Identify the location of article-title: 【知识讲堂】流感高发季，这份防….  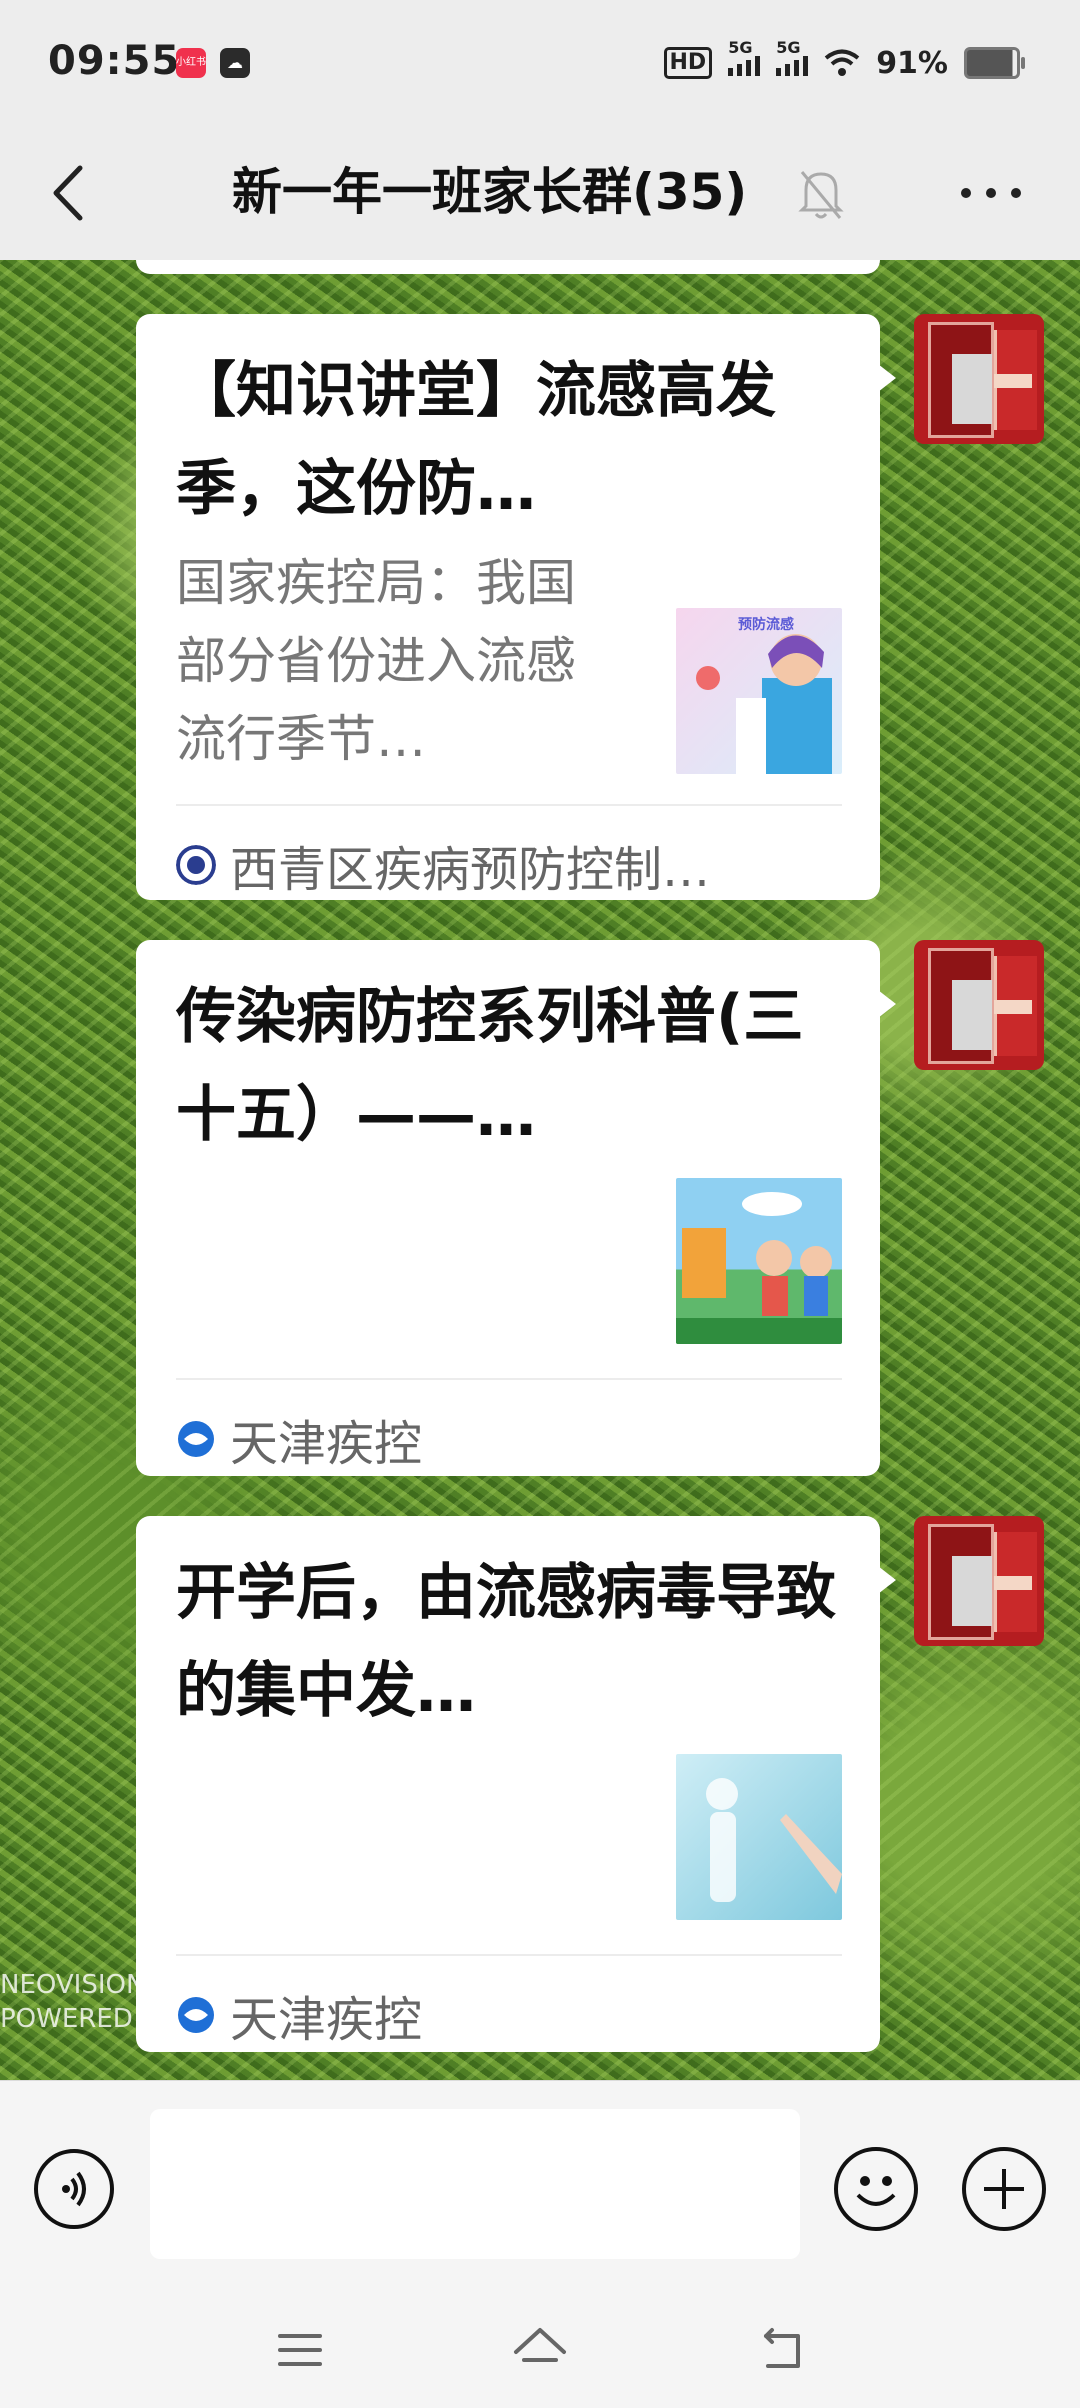
(476, 440).